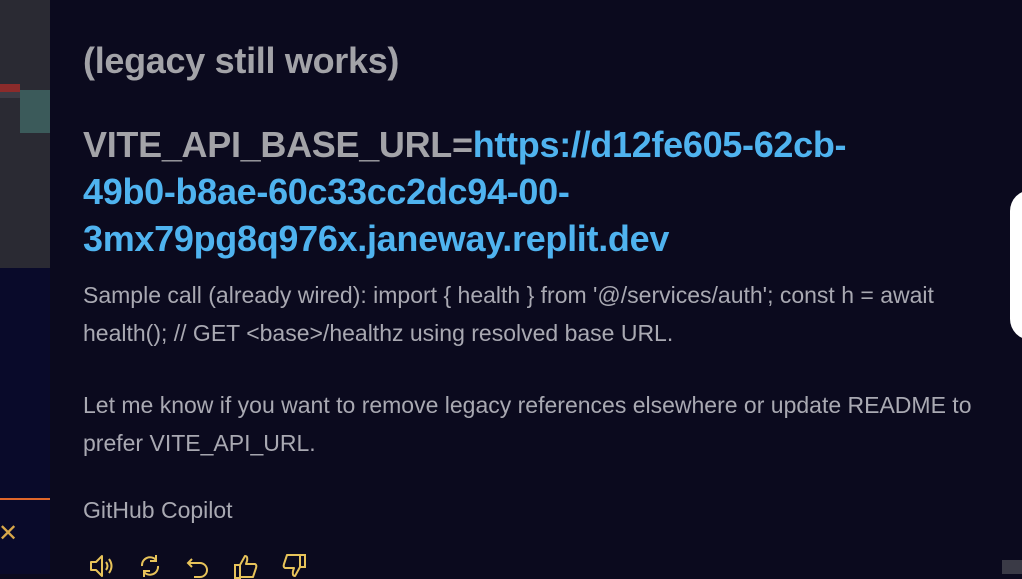  I want to click on left-panel-divider, so click(25, 499).